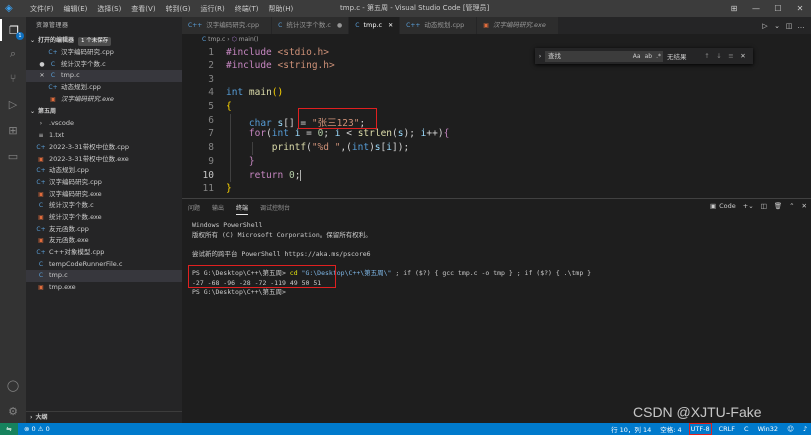 This screenshot has height=435, width=811. I want to click on maximize-panel-icon: ⌃, so click(791, 206).